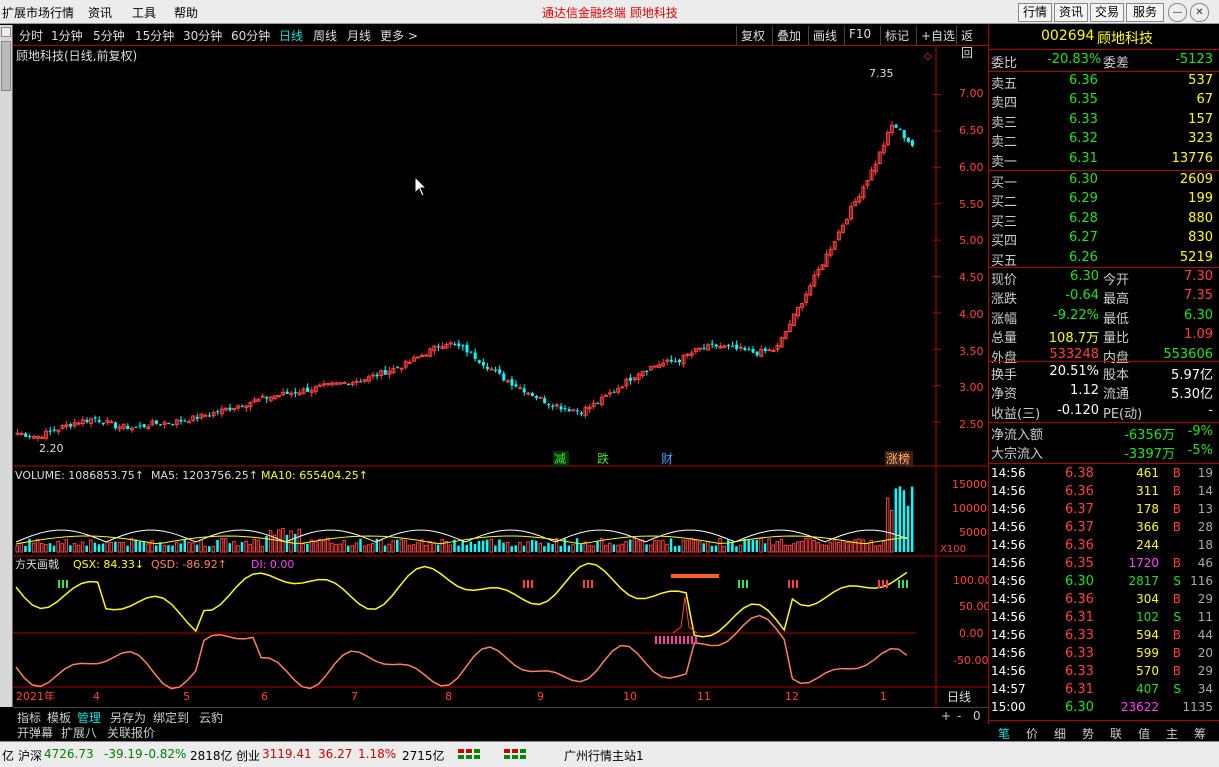  What do you see at coordinates (959, 697) in the screenshot?
I see `period-label: 日线` at bounding box center [959, 697].